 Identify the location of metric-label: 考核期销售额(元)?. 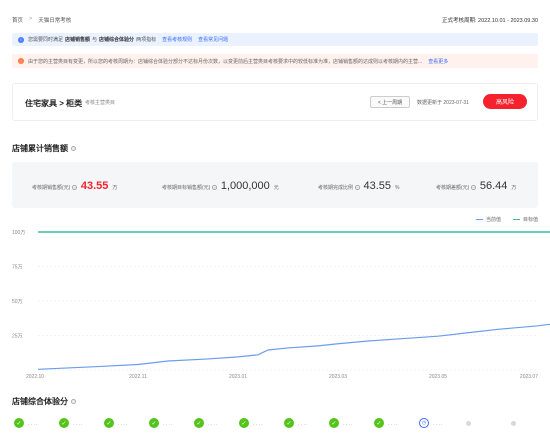
(54, 188).